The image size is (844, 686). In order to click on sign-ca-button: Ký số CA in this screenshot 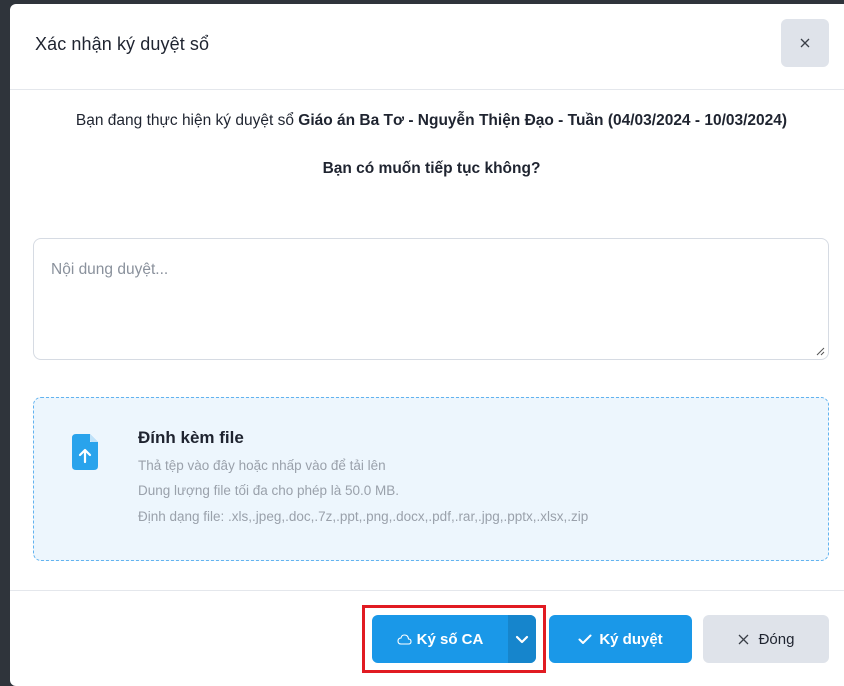, I will do `click(440, 639)`.